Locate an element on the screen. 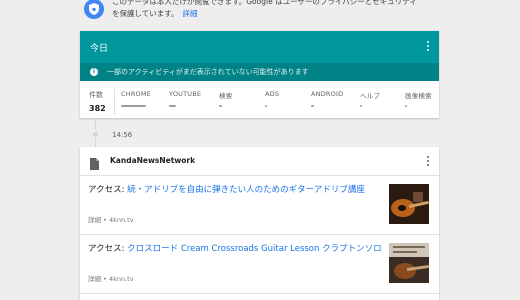  today-title: 今日 is located at coordinates (99, 49).